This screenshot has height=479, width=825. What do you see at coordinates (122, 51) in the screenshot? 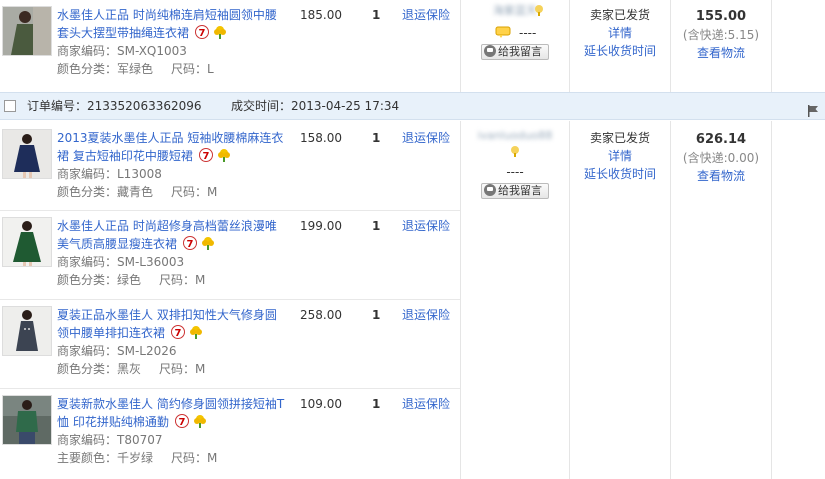
I see `product-code: 商家编码：SM-XQ1003` at bounding box center [122, 51].